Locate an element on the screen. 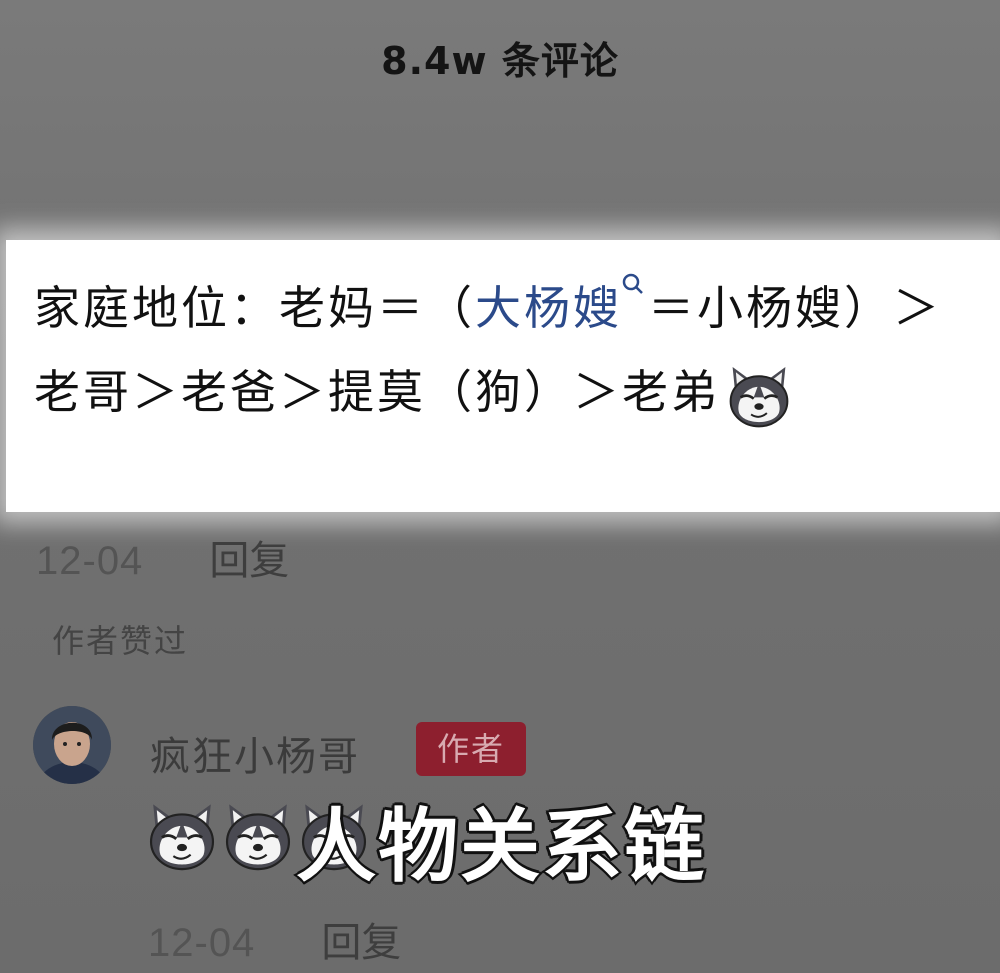 This screenshot has height=973, width=1000. search-icon is located at coordinates (633, 289).